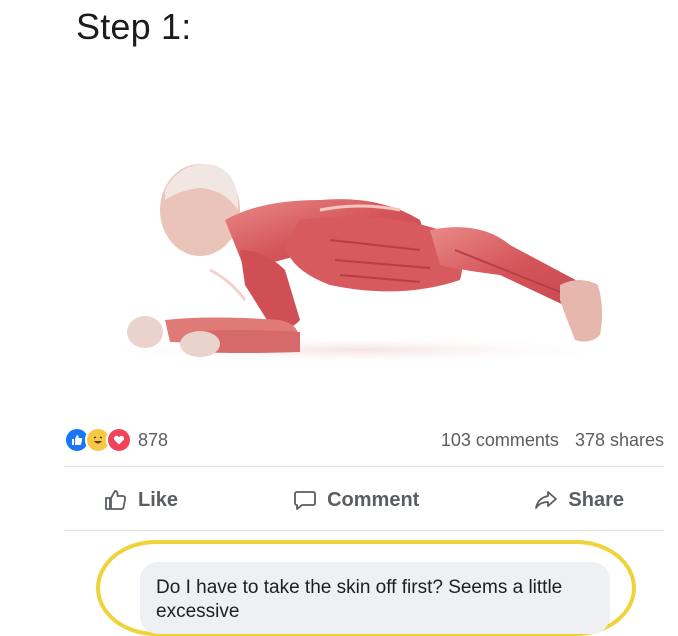  What do you see at coordinates (500, 440) in the screenshot?
I see `comments-count-link: 103 comments` at bounding box center [500, 440].